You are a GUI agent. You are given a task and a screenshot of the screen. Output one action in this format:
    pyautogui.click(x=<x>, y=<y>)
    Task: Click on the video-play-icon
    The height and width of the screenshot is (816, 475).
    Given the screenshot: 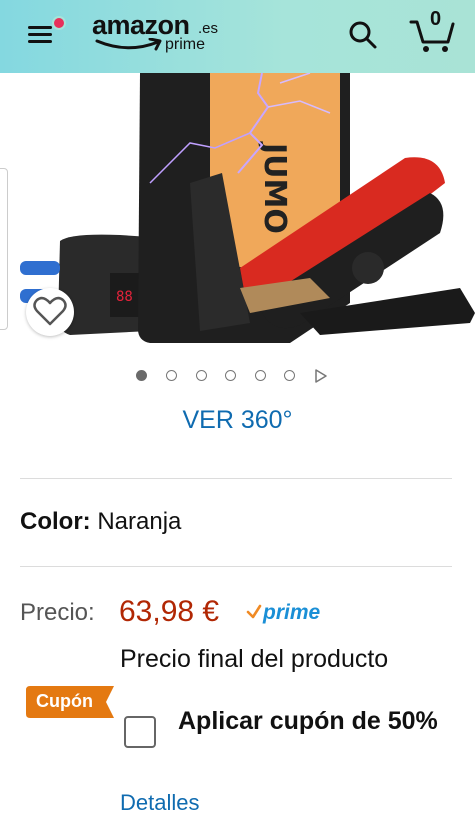 What is the action you would take?
    pyautogui.click(x=321, y=376)
    